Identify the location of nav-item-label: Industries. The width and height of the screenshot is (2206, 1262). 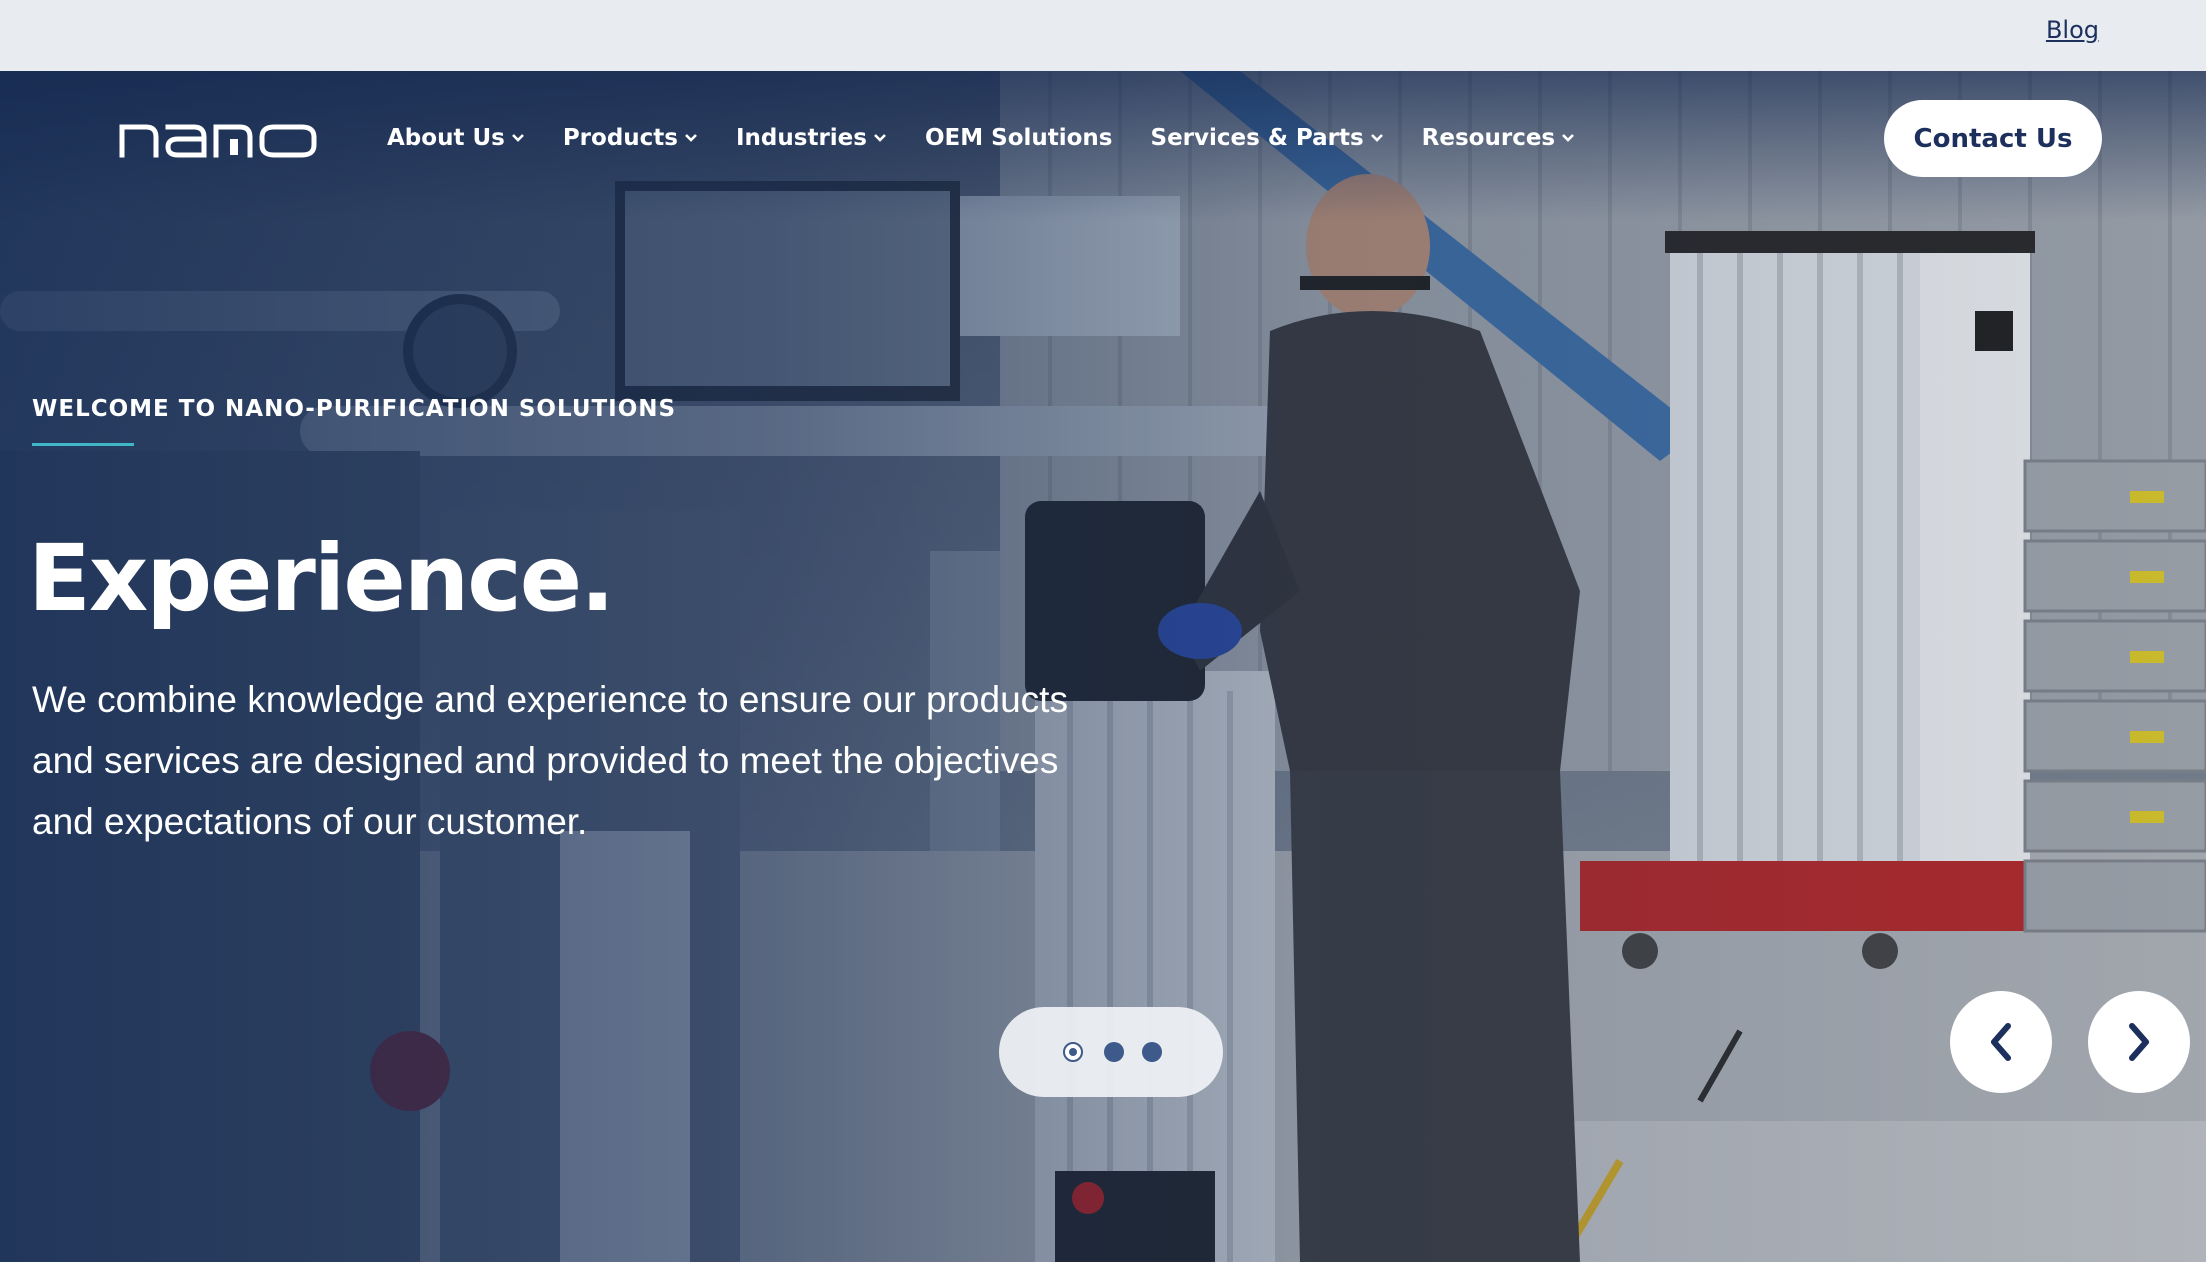
(801, 138).